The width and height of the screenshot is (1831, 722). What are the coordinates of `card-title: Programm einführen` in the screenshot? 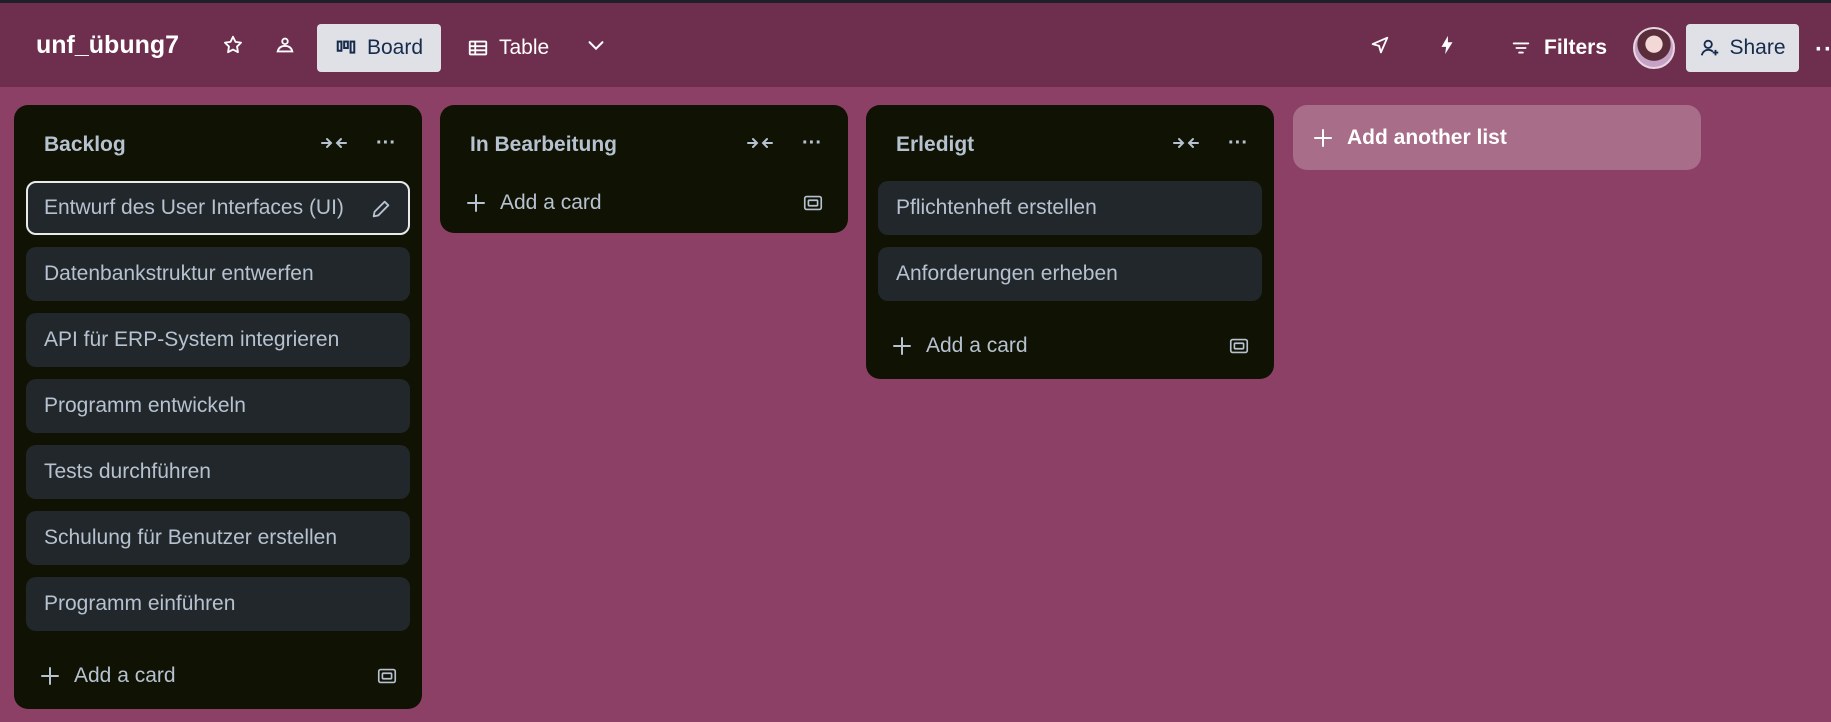 It's located at (140, 603).